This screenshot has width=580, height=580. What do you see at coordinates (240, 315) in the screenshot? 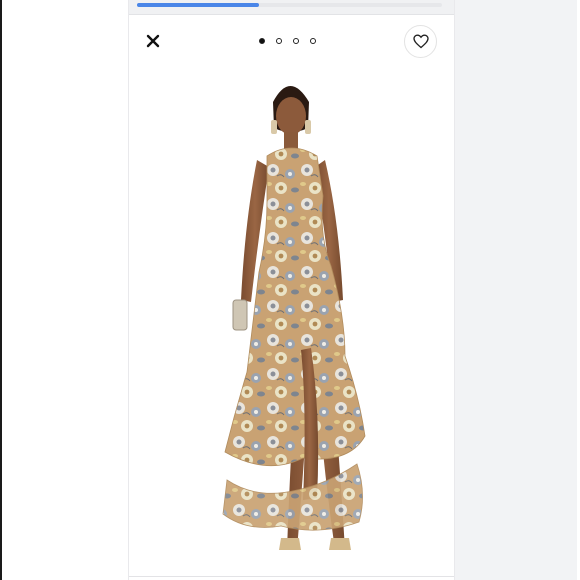
I see `clutch-bag` at bounding box center [240, 315].